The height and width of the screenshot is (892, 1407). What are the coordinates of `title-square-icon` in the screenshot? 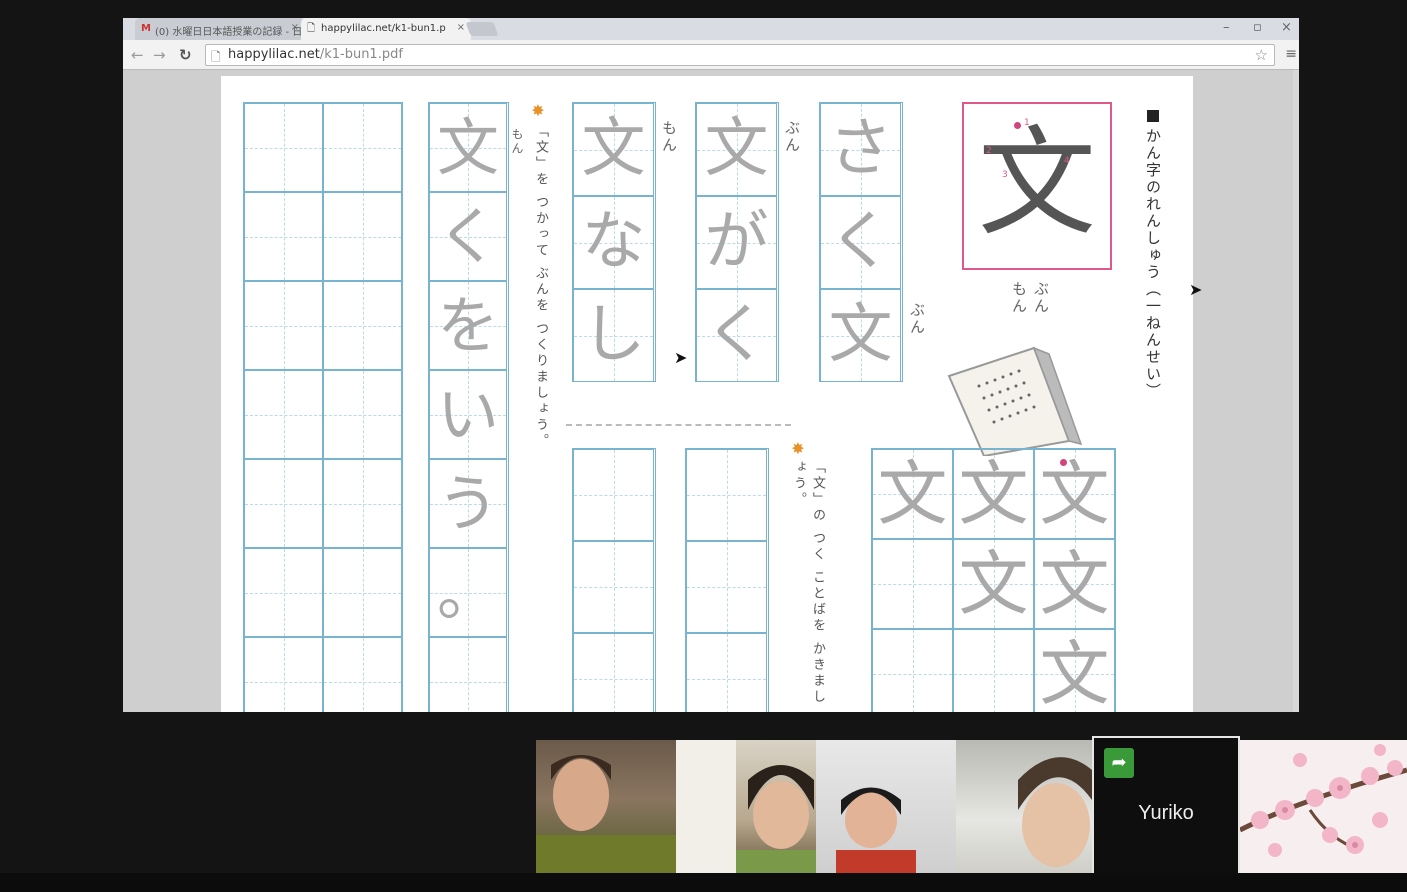 It's located at (1153, 116).